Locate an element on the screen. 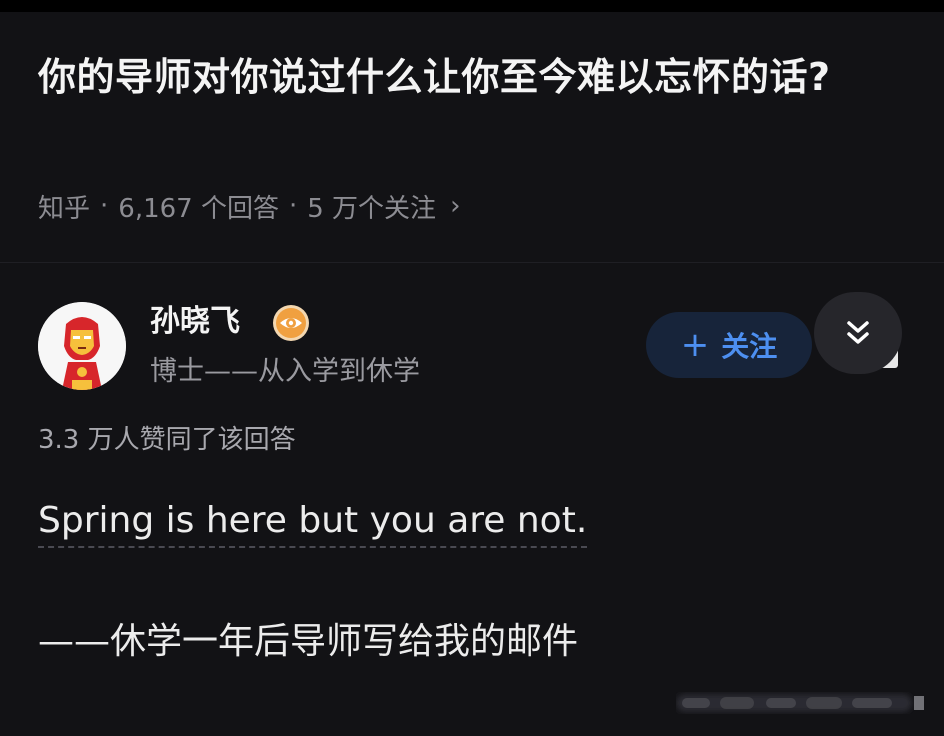 This screenshot has height=736, width=944. source-label: 知乎 is located at coordinates (64, 208).